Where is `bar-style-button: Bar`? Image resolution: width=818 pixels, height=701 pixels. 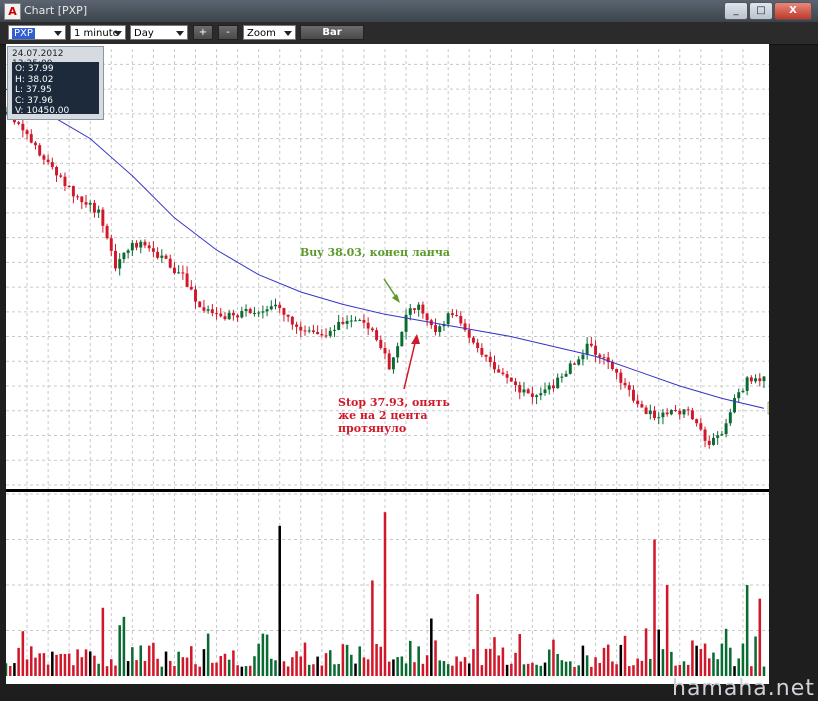 bar-style-button: Bar is located at coordinates (332, 32).